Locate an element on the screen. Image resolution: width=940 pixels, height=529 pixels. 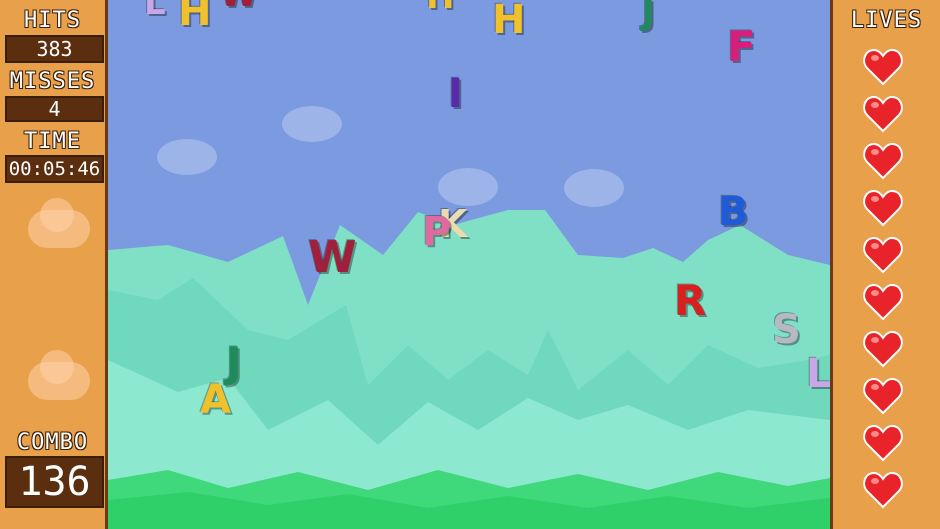
combo-label: COMBO is located at coordinates (52, 442).